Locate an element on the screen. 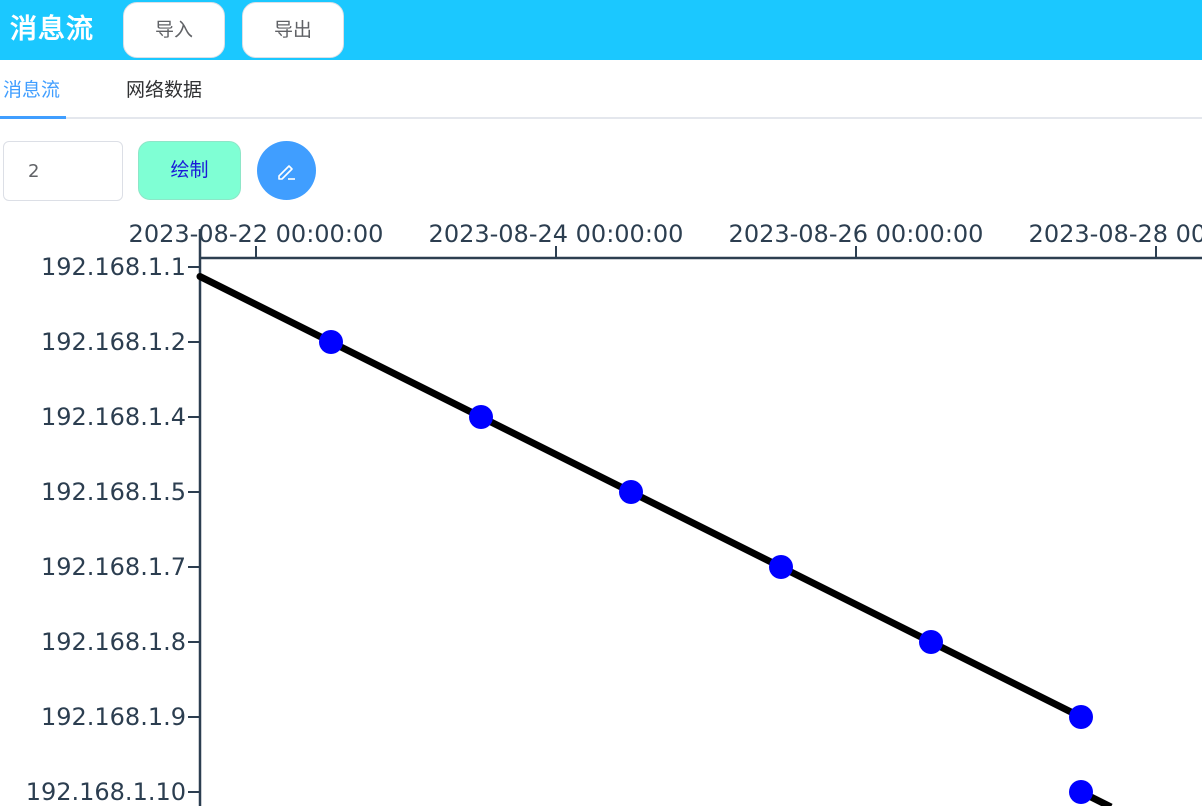 The width and height of the screenshot is (1202, 806). y-tick-label: 192.168.1.2 is located at coordinates (113, 342).